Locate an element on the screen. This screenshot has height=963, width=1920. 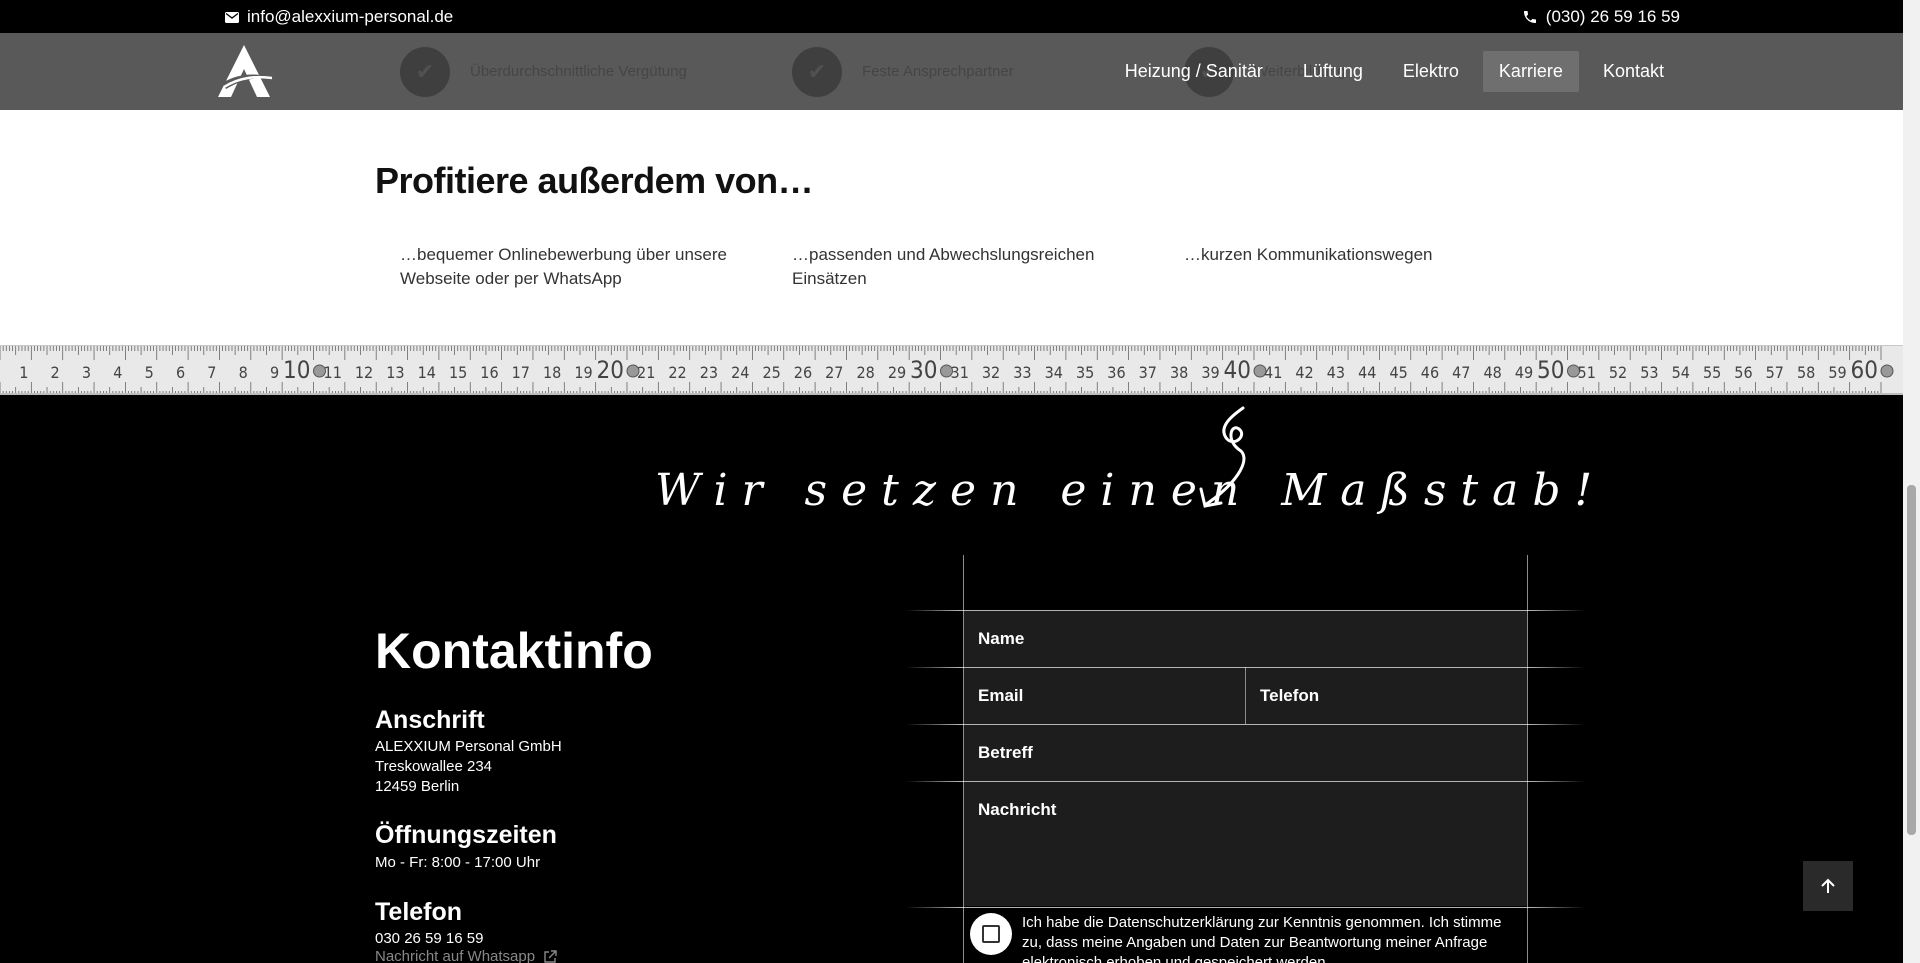
mail-icon is located at coordinates (232, 17).